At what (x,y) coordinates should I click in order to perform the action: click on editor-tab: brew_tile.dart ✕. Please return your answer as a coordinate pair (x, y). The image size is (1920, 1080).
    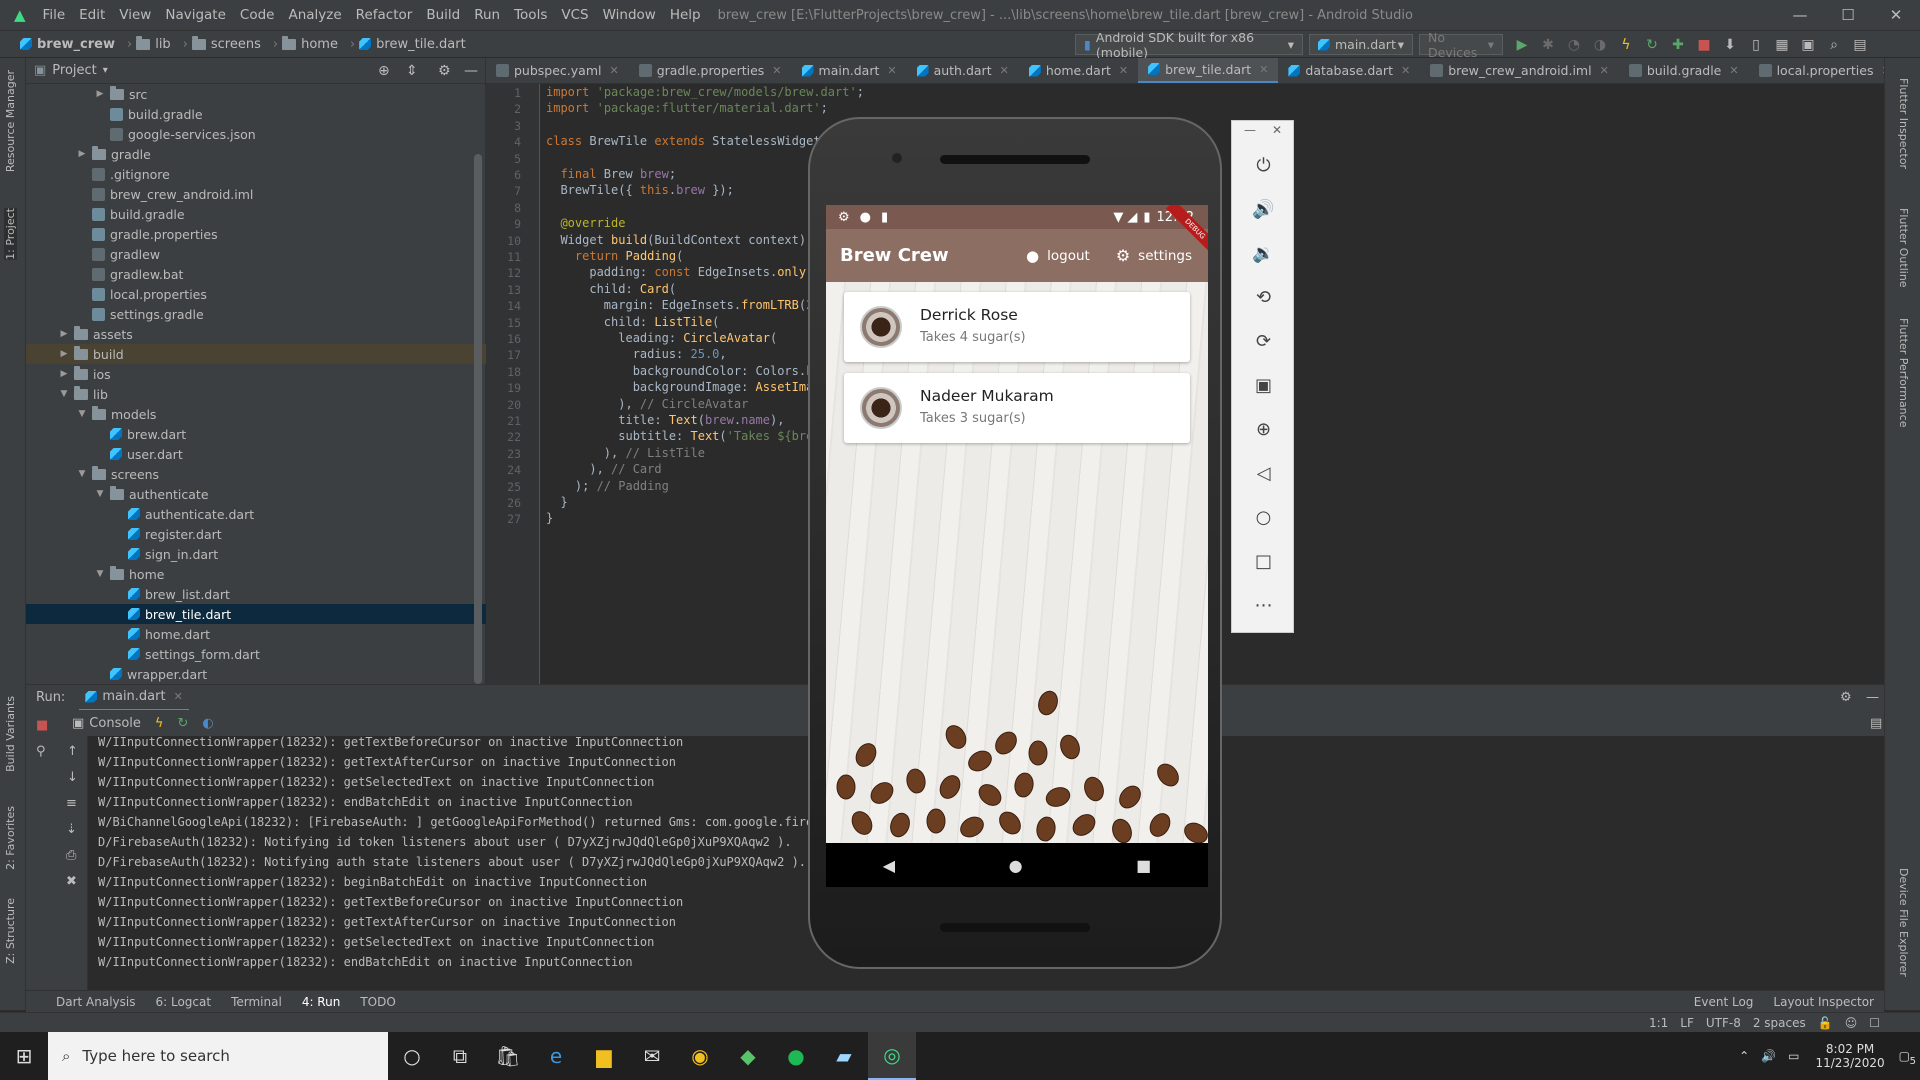
    Looking at the image, I should click on (1208, 70).